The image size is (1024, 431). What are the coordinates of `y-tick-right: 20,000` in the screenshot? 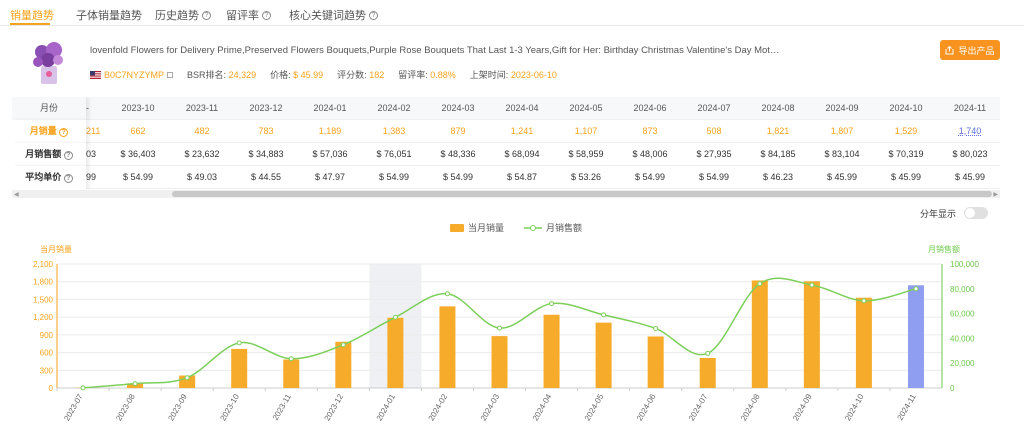 It's located at (962, 363).